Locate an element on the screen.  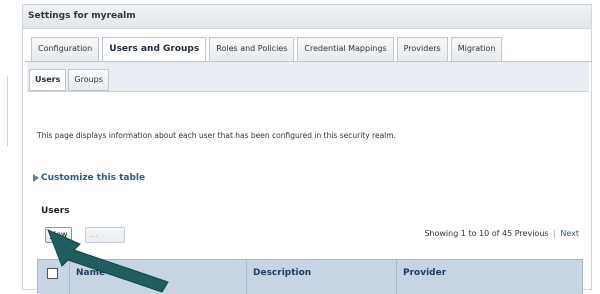
customize-table-link: Customize this table is located at coordinates (89, 178).